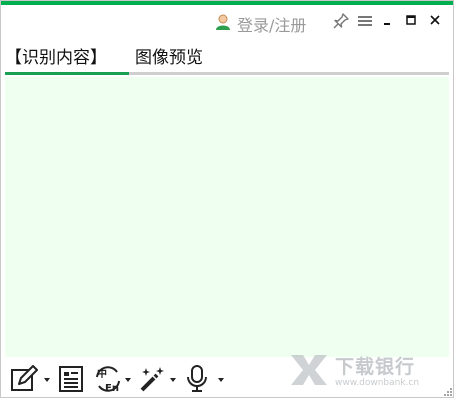 The height and width of the screenshot is (398, 454). I want to click on maximize-icon, so click(411, 21).